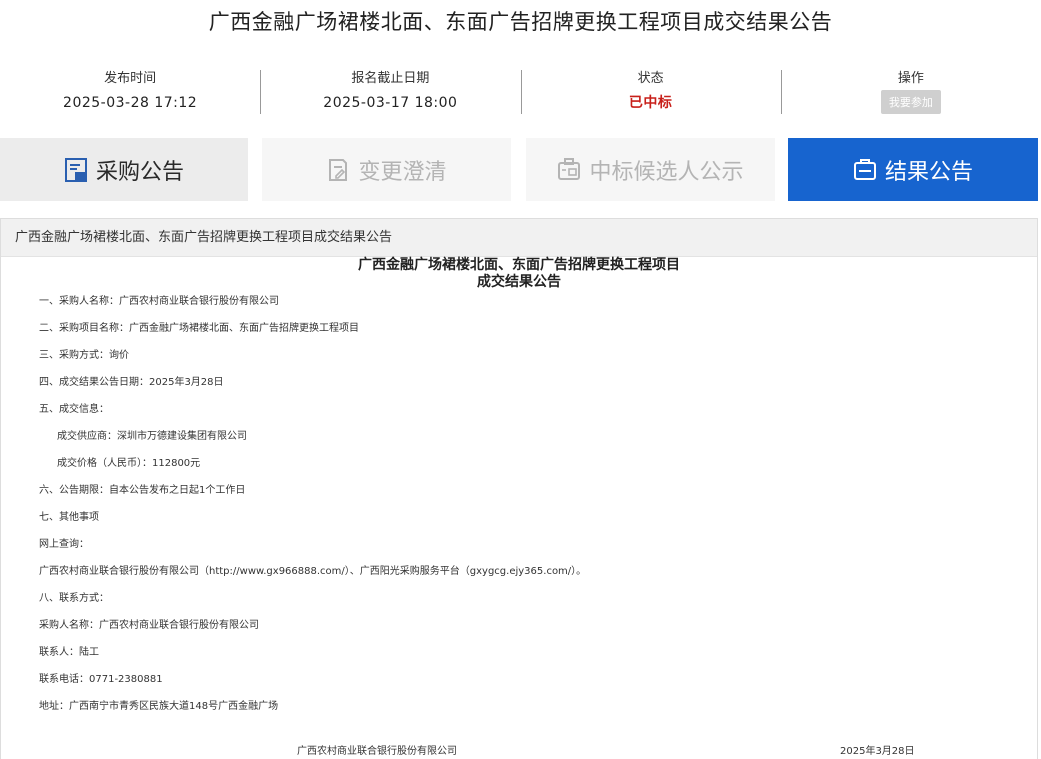 Image resolution: width=1041 pixels, height=759 pixels. I want to click on join-button: 我要参加, so click(910, 102).